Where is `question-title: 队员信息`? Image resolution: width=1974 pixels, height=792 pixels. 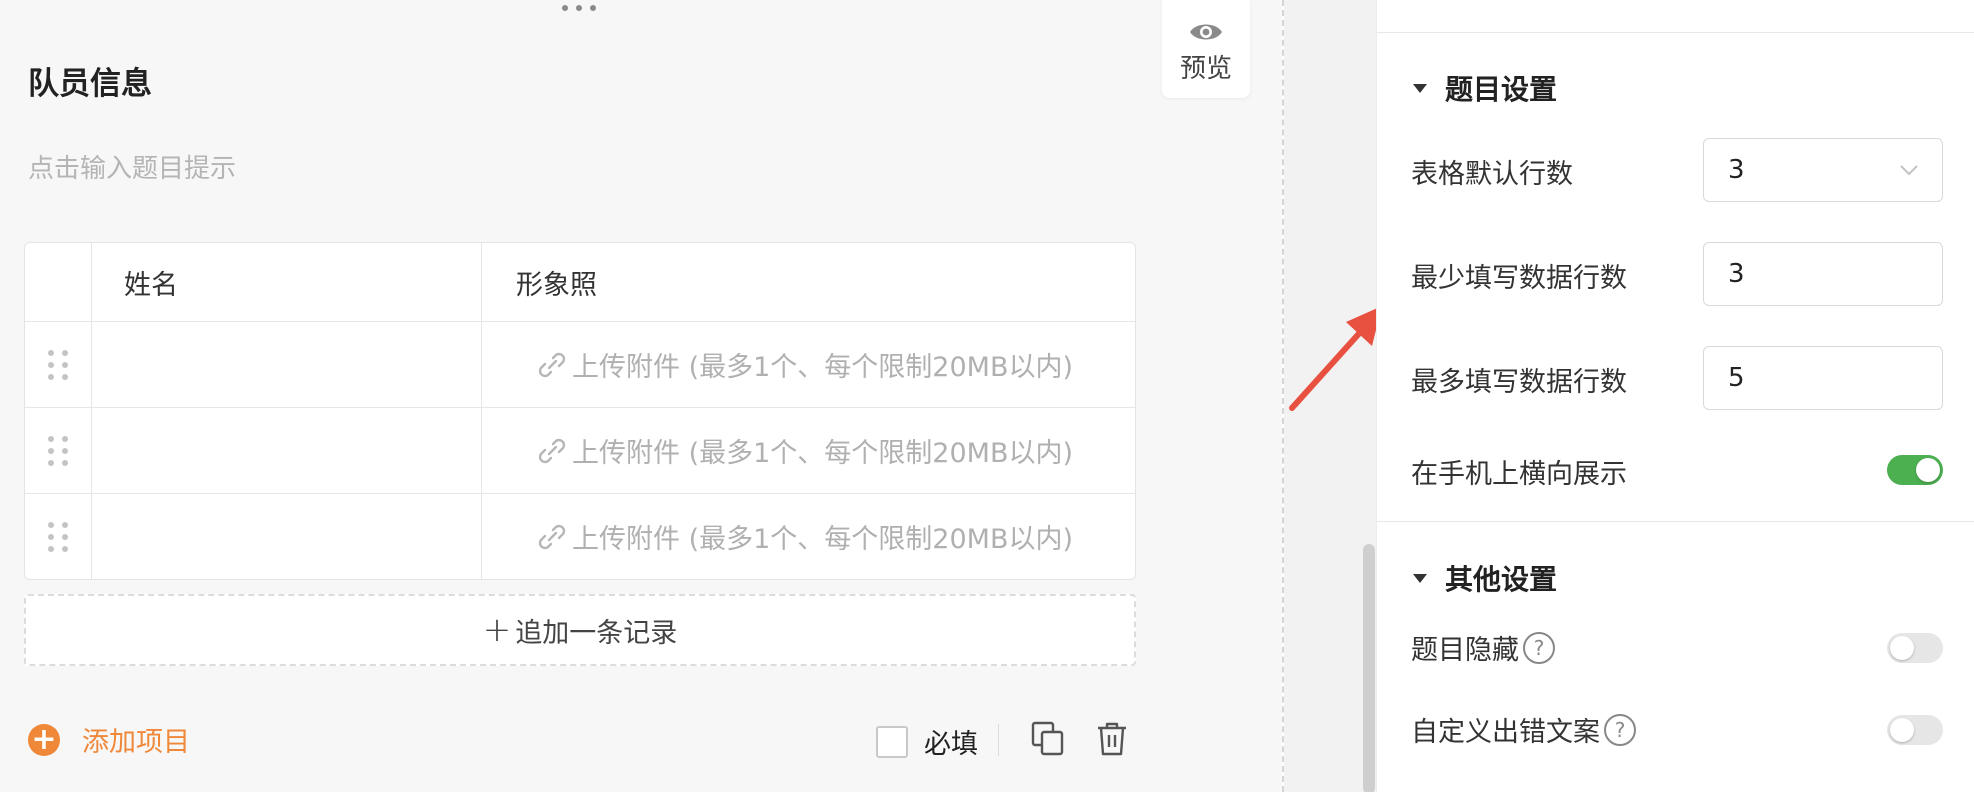 question-title: 队员信息 is located at coordinates (90, 80).